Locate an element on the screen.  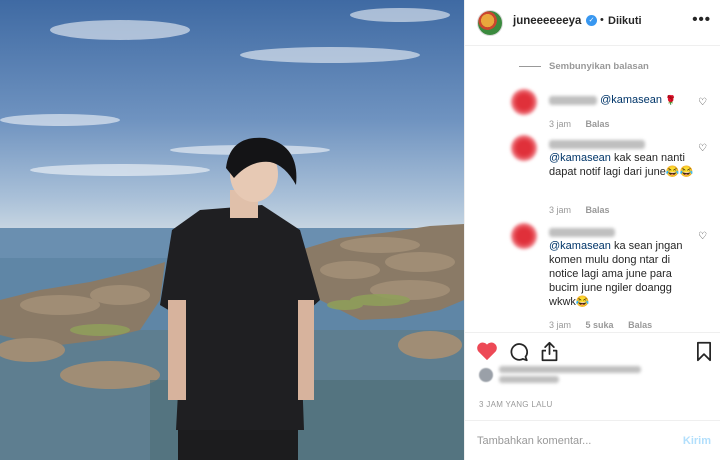
comment-box: Kirim is located at coordinates (592, 440).